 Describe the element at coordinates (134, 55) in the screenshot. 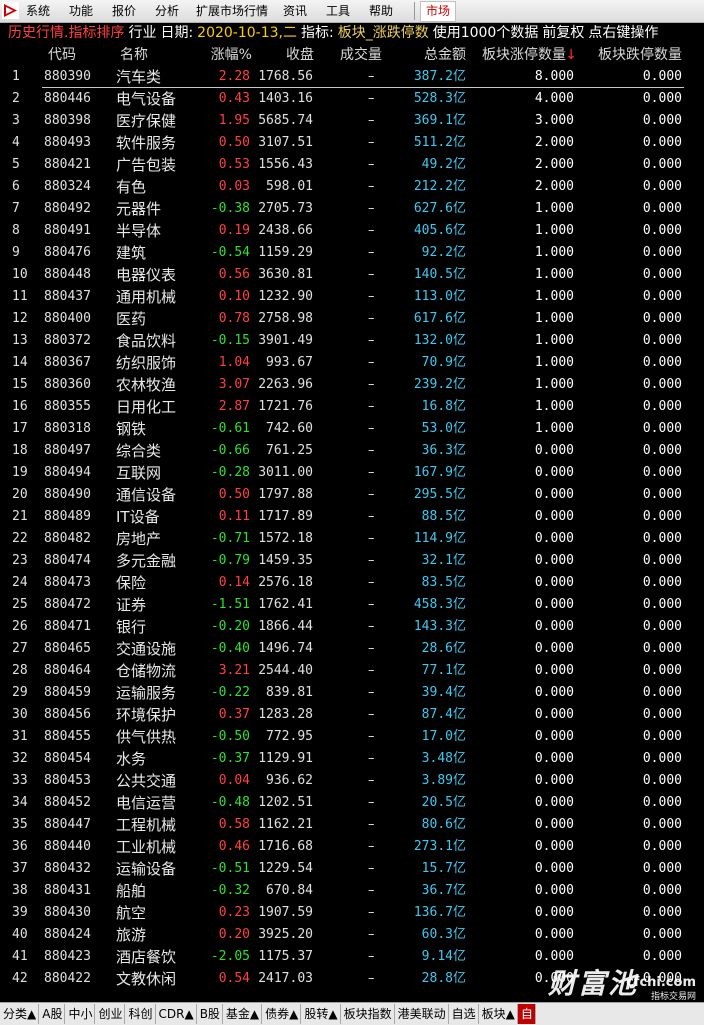

I see `col-header-name: 名称` at that location.